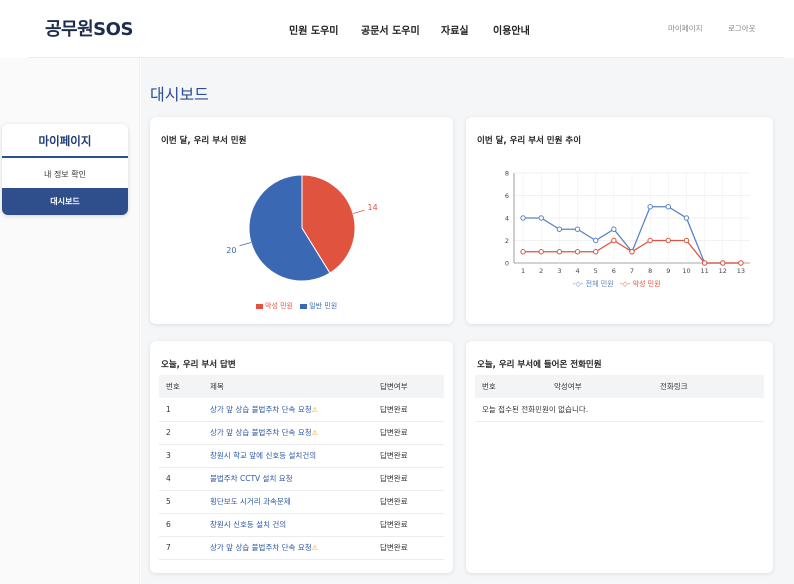 This screenshot has height=584, width=794. Describe the element at coordinates (181, 433) in the screenshot. I see `row-number: 2` at that location.